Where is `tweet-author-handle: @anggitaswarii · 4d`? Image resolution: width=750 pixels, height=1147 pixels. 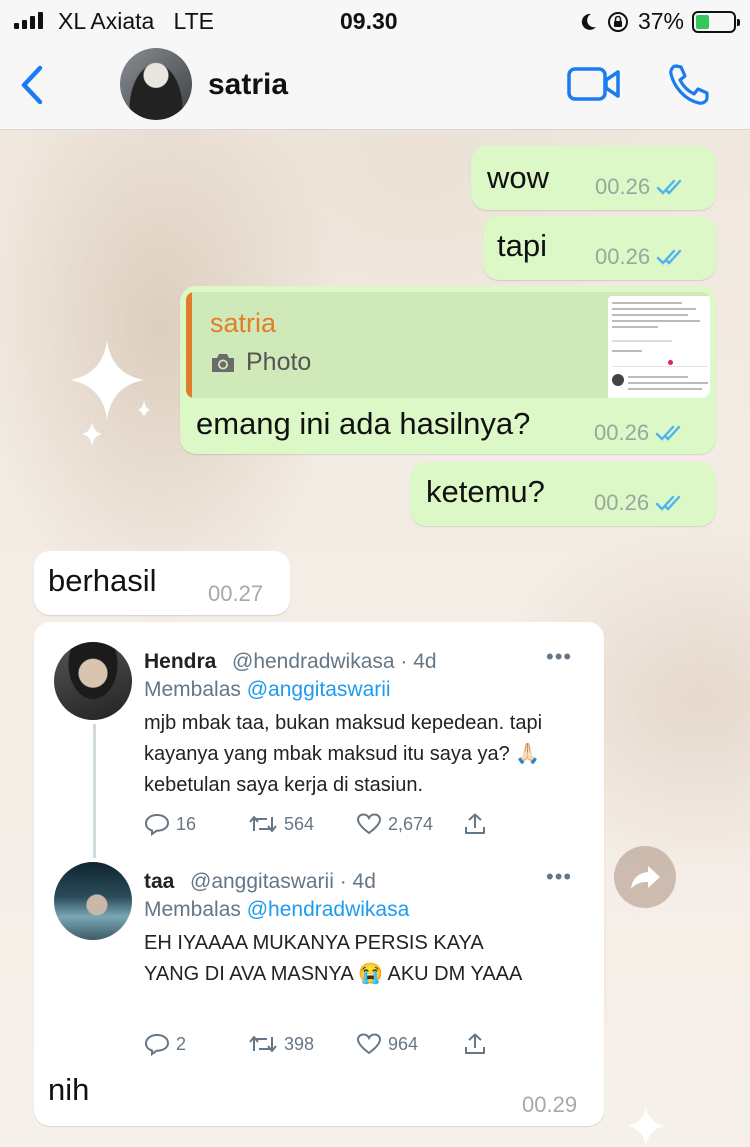
tweet-author-handle: @anggitaswarii · 4d is located at coordinates (283, 881).